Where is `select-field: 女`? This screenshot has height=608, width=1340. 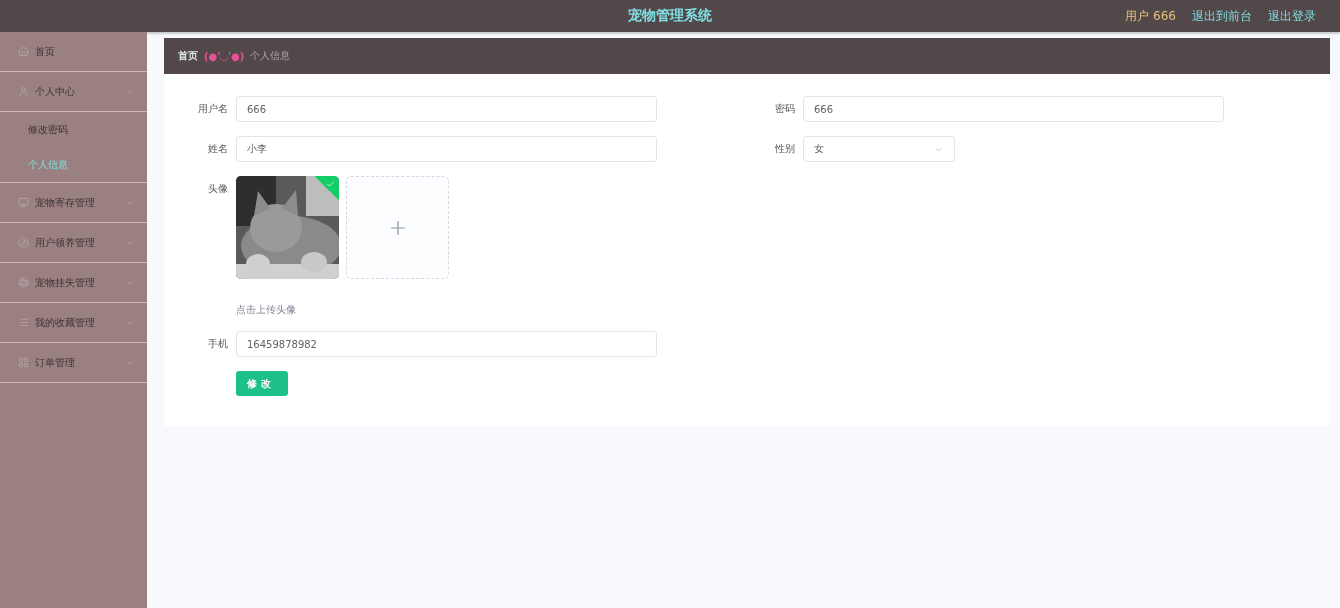 select-field: 女 is located at coordinates (879, 149).